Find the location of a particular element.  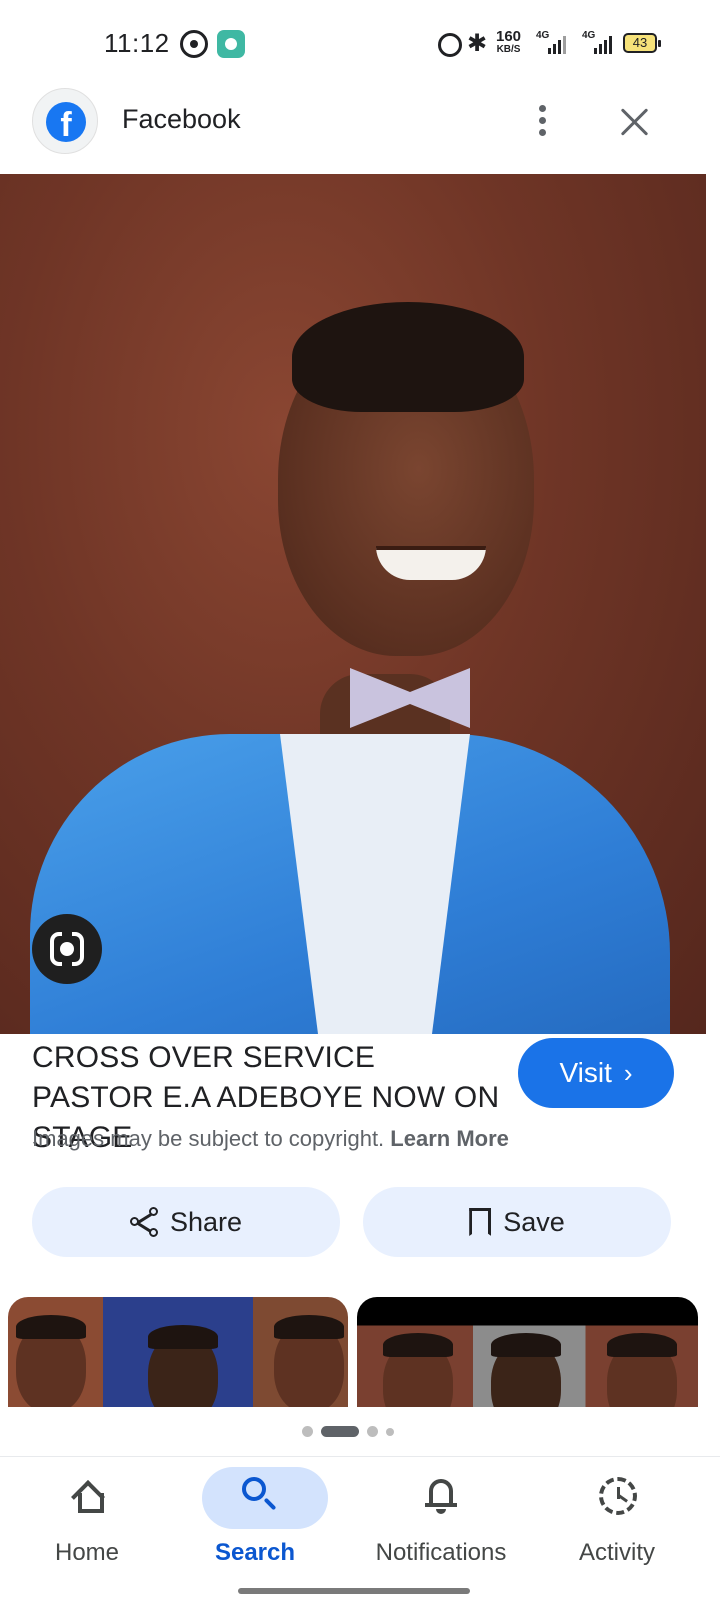

activity-icon is located at coordinates (618, 1496).